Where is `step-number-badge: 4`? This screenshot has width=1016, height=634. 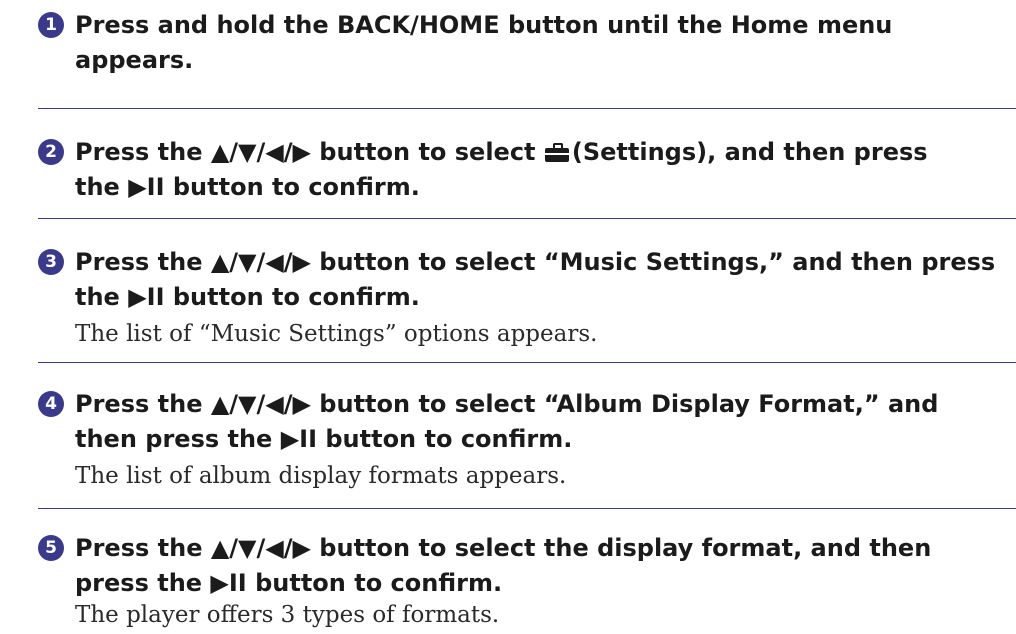 step-number-badge: 4 is located at coordinates (51, 404).